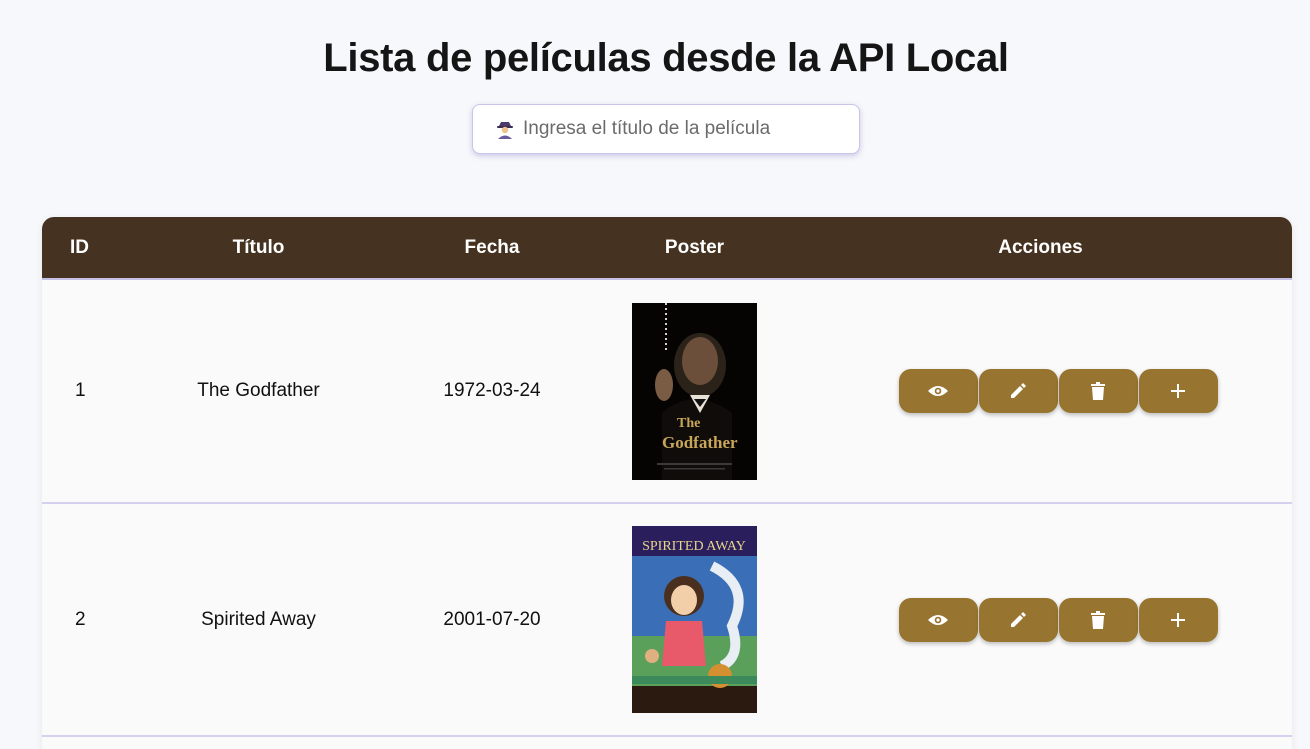  I want to click on cell-poster: SPIRITED AWAY, so click(694, 620).